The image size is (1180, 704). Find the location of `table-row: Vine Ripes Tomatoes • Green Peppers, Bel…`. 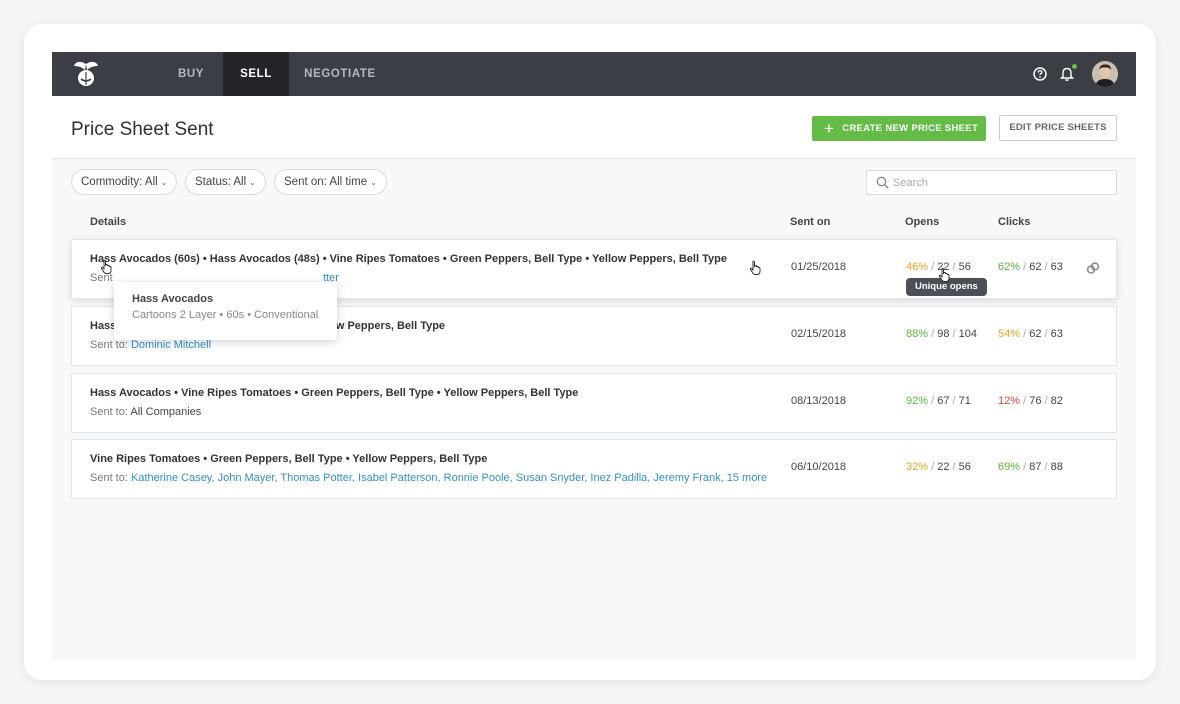

table-row: Vine Ripes Tomatoes • Green Peppers, Bel… is located at coordinates (594, 469).